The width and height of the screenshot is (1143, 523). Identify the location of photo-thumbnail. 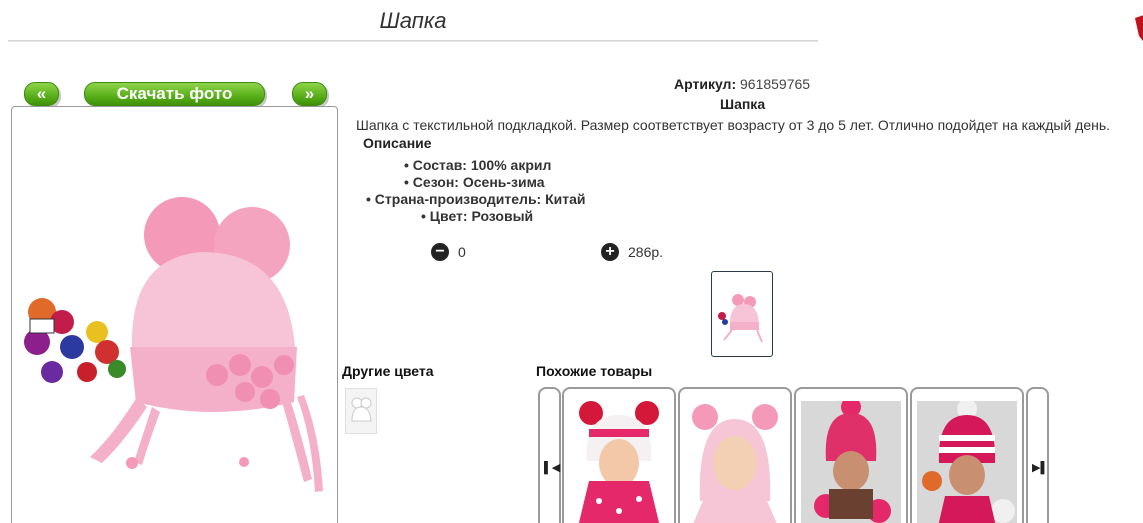
(742, 314).